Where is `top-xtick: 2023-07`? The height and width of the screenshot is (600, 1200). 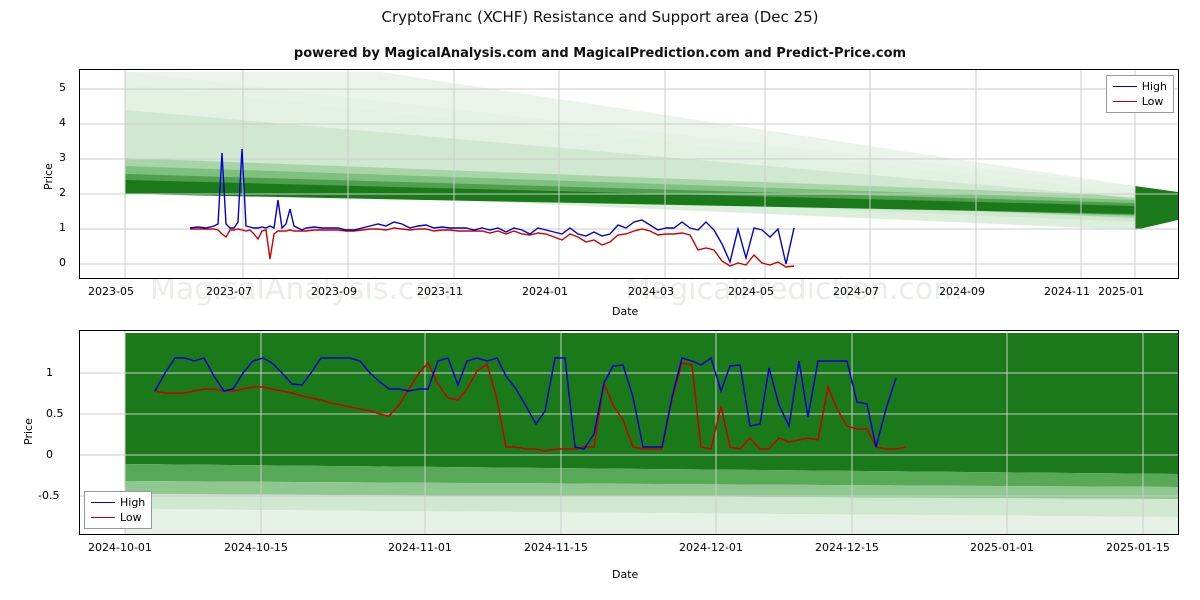
top-xtick: 2023-07 is located at coordinates (229, 291).